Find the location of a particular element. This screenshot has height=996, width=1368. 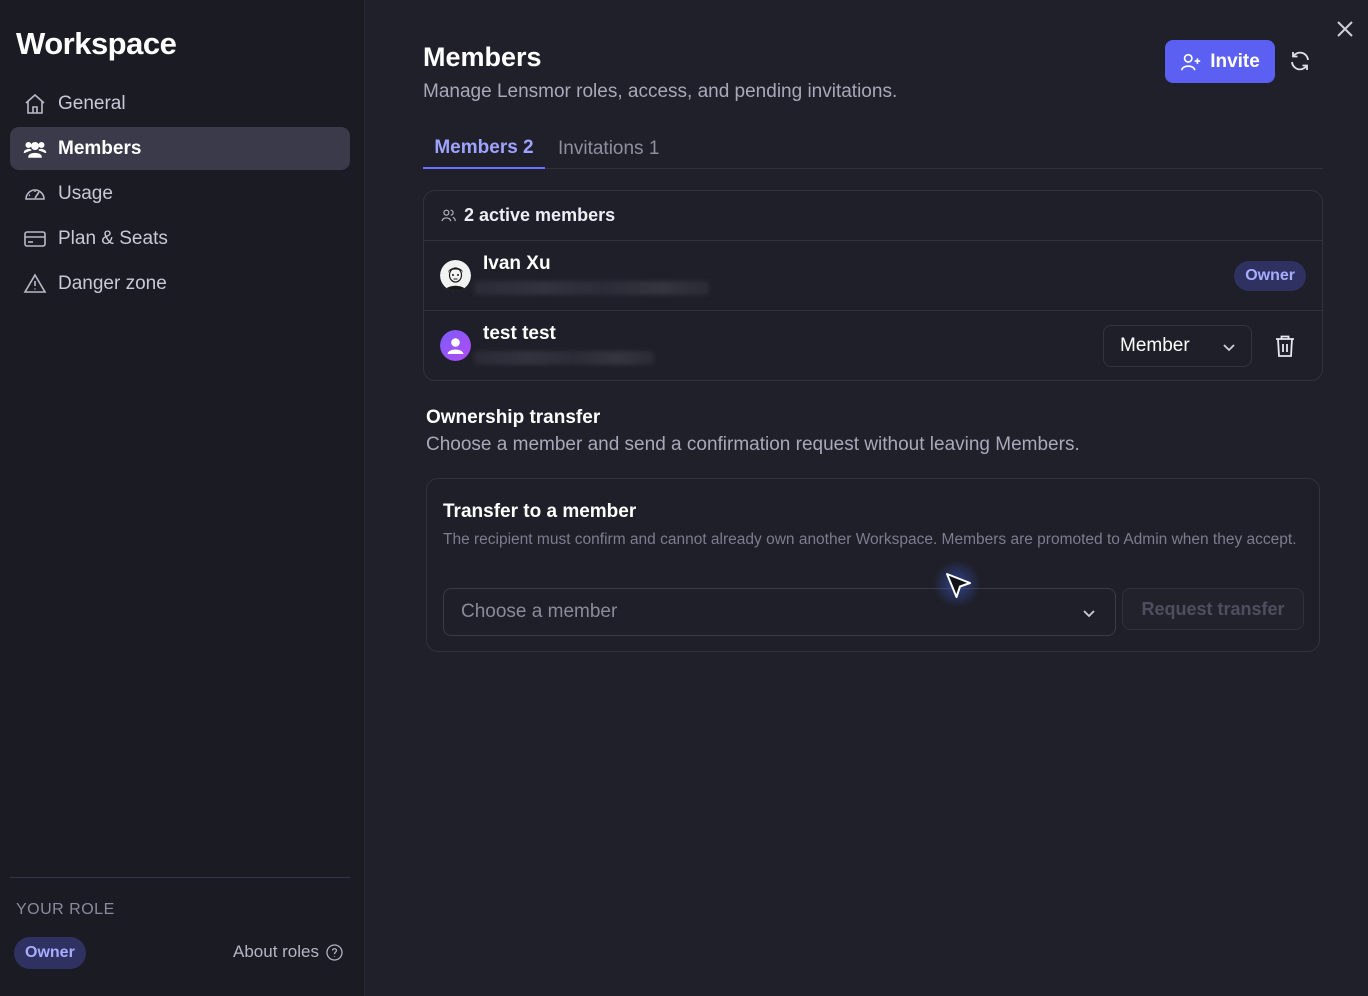

sidebar-item-general: General is located at coordinates (180, 103).